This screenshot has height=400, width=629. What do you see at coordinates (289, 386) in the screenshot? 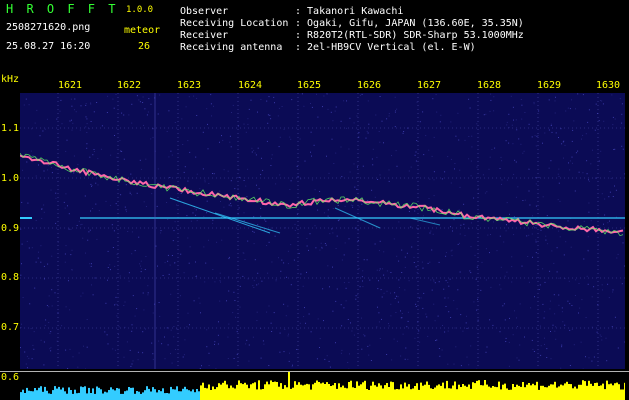
I see `histogram-spike` at bounding box center [289, 386].